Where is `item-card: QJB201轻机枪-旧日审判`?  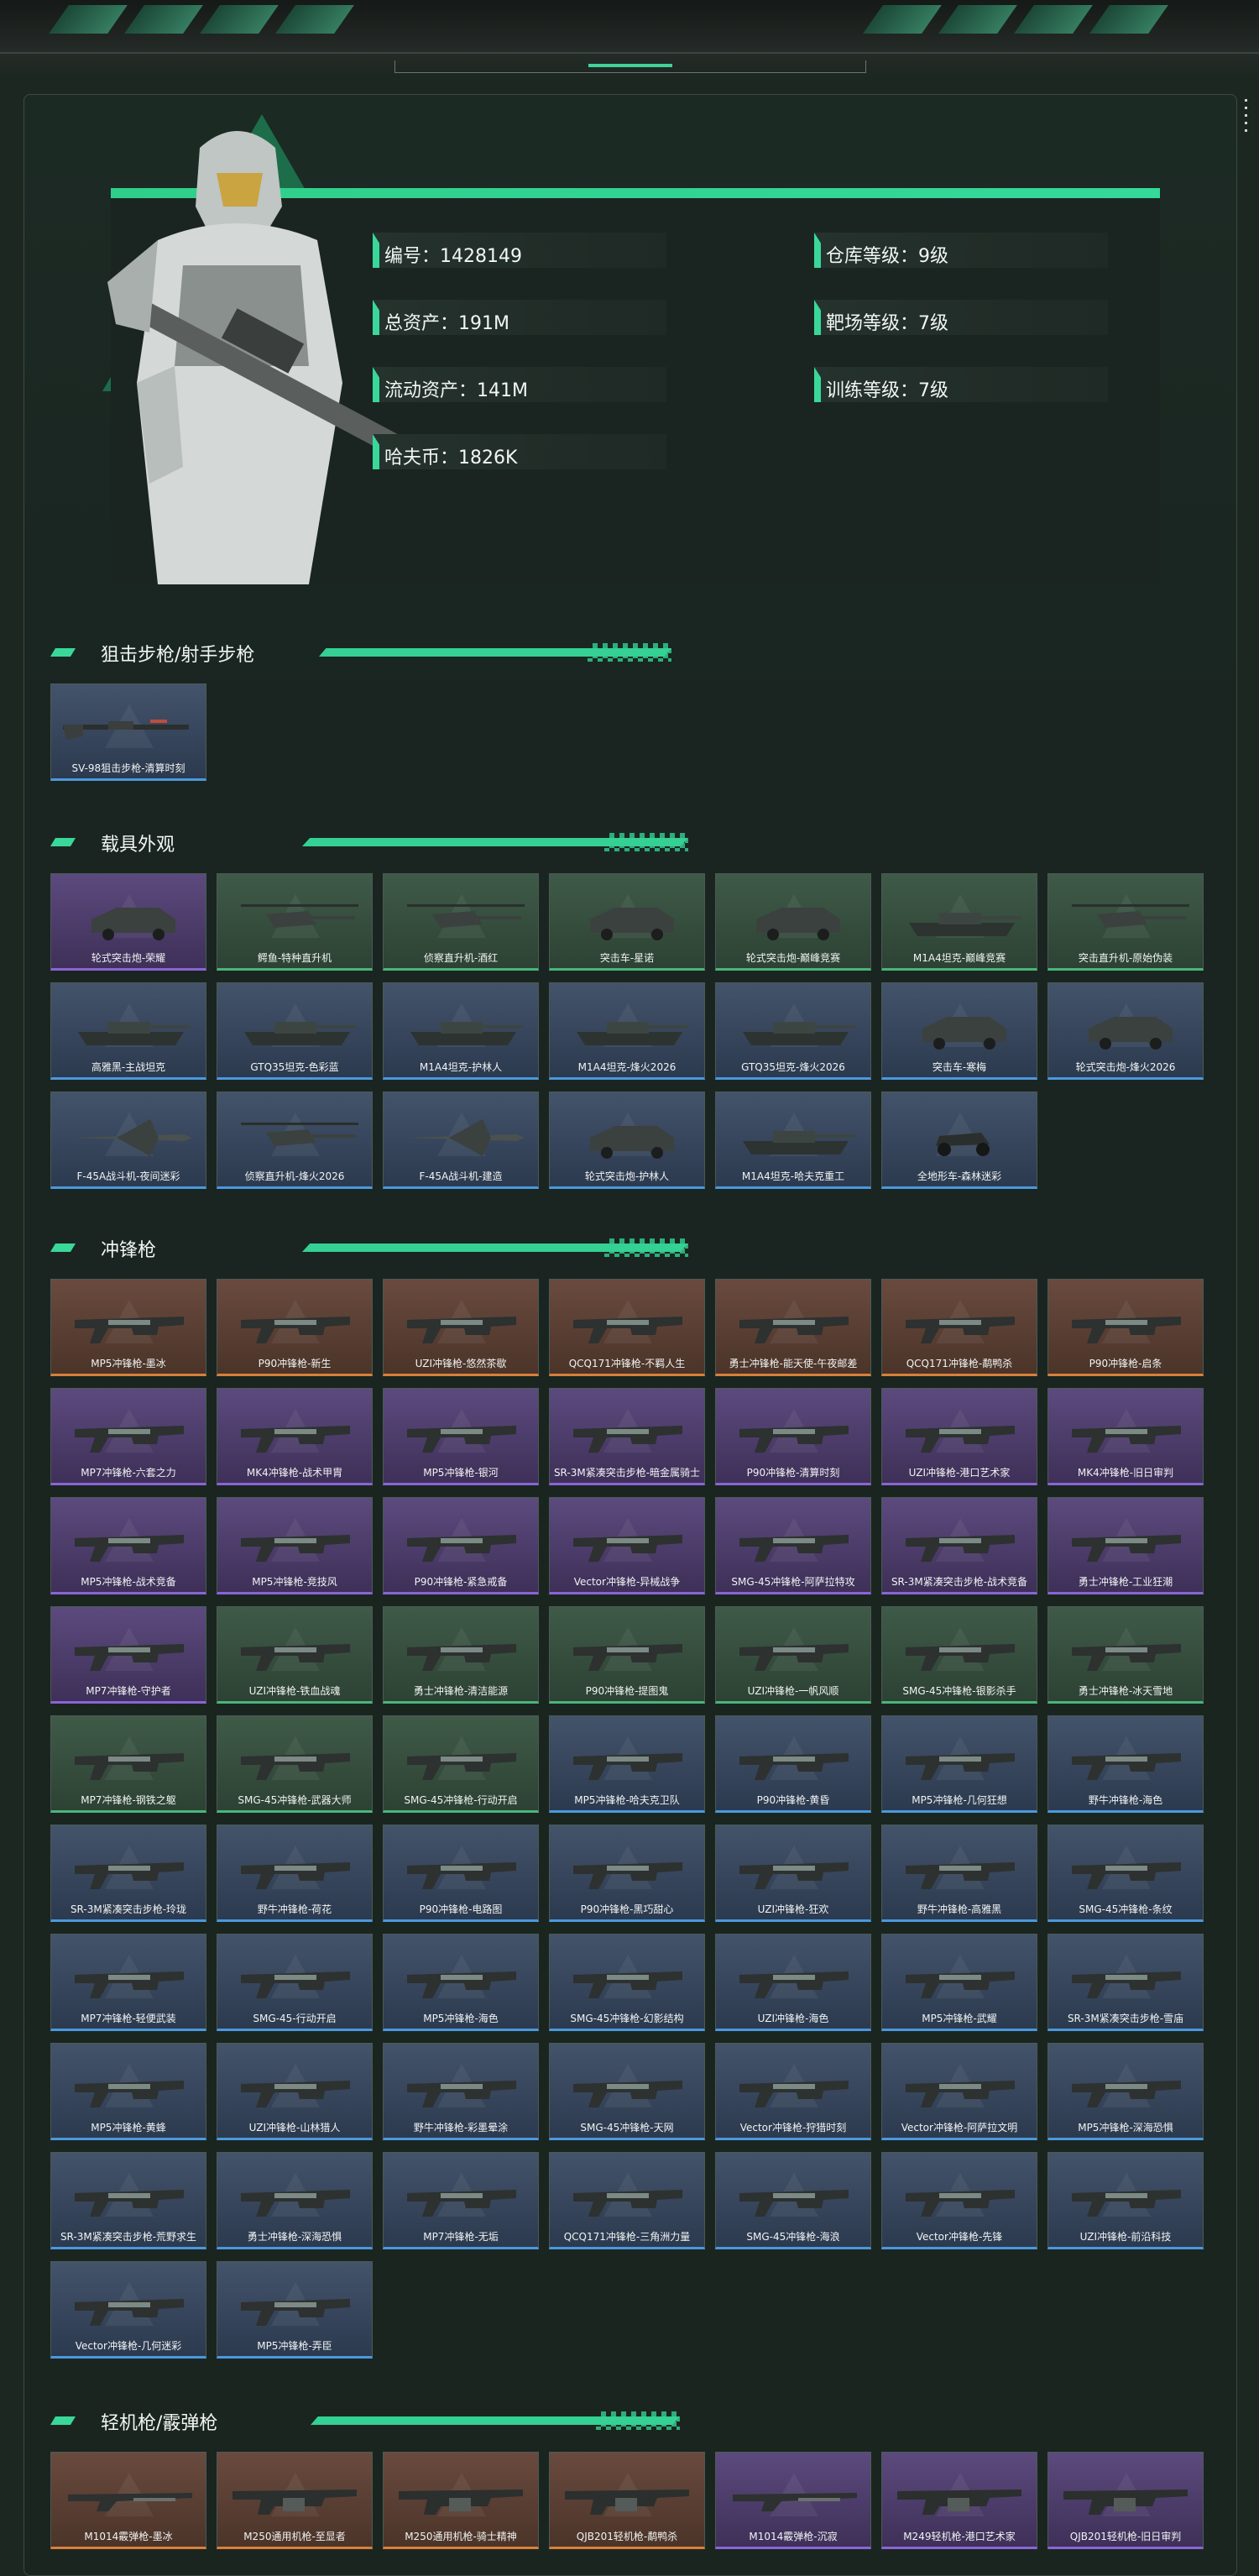 item-card: QJB201轻机枪-旧日审判 is located at coordinates (1125, 2501).